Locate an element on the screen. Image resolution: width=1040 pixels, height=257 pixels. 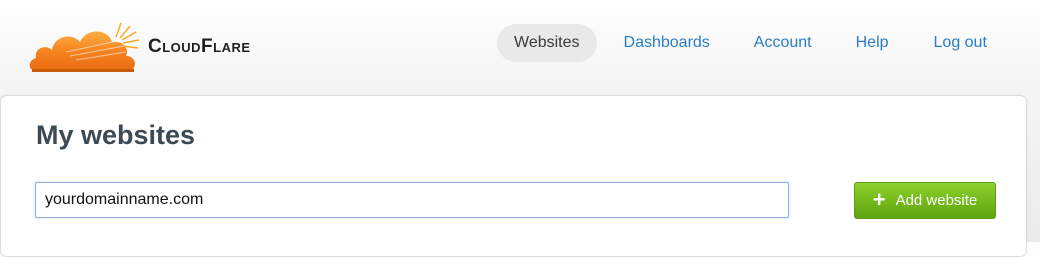
nav-account: Account is located at coordinates (783, 43).